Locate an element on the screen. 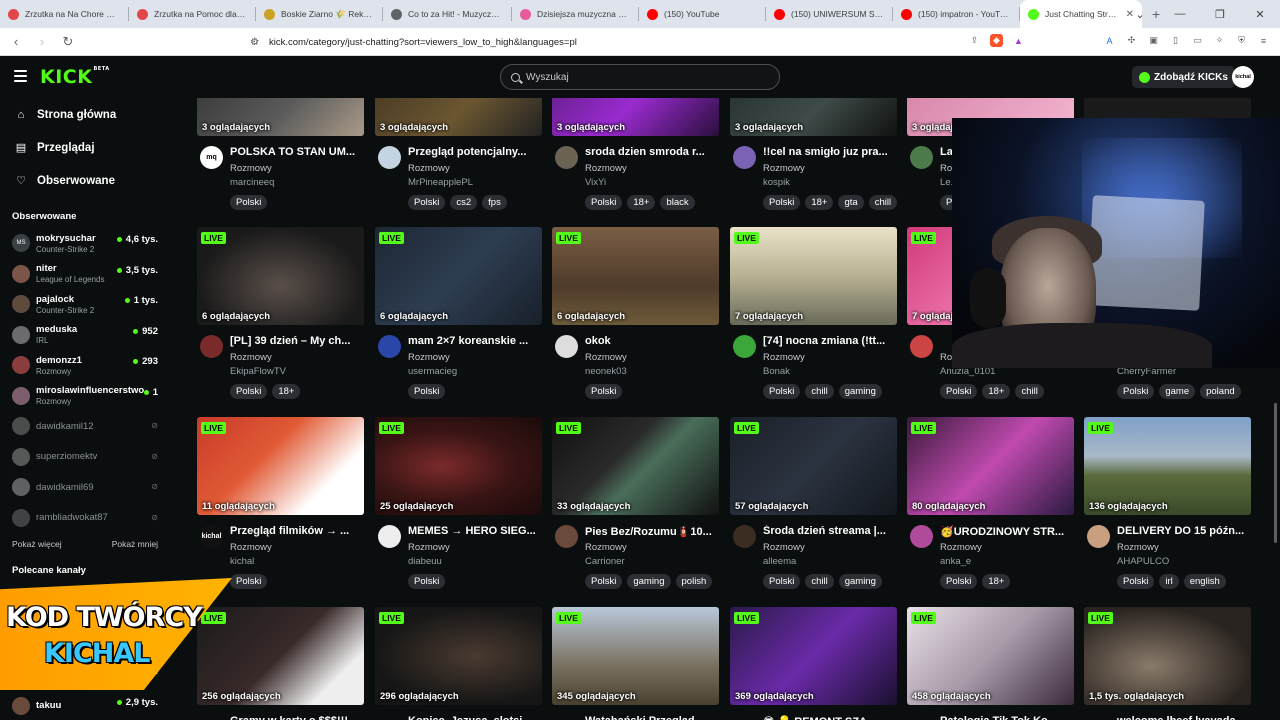 Image resolution: width=1280 pixels, height=720 pixels. tag-chip: english is located at coordinates (1204, 581).